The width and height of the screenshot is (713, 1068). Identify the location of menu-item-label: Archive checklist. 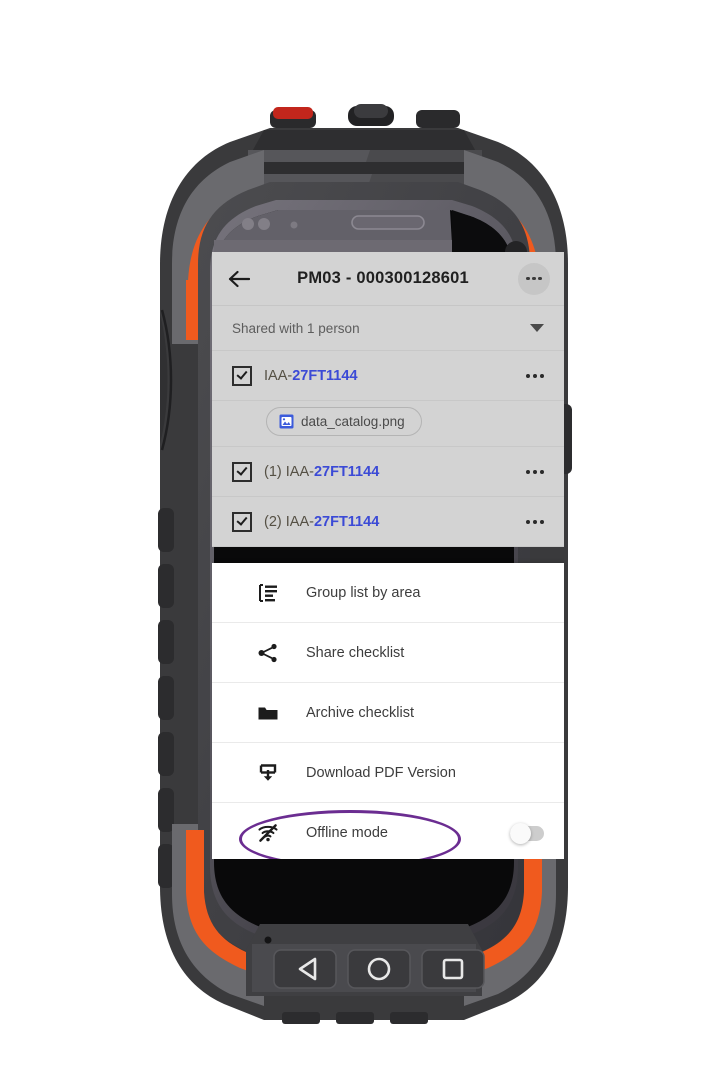
(360, 712).